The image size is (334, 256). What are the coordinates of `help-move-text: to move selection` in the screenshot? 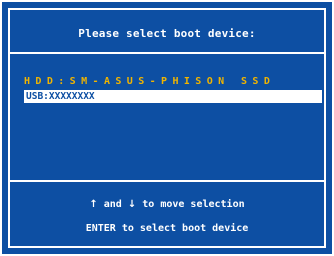 It's located at (190, 204).